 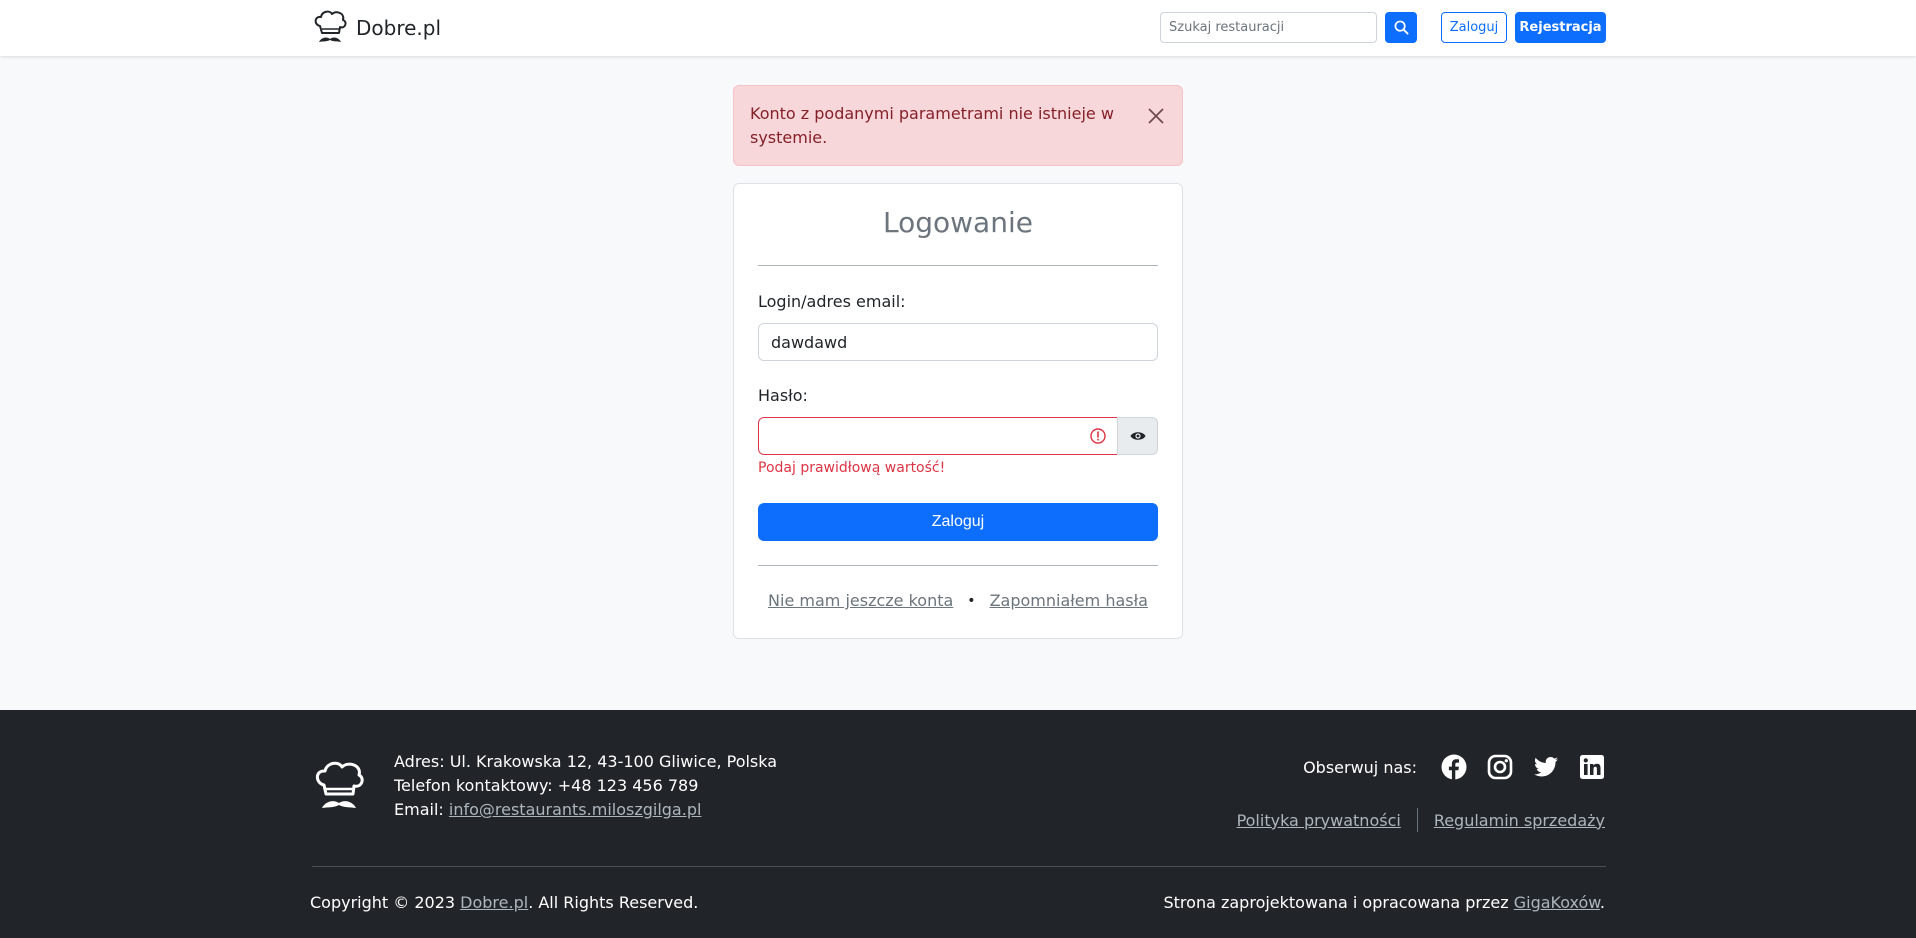 I want to click on search-button, so click(x=1401, y=27).